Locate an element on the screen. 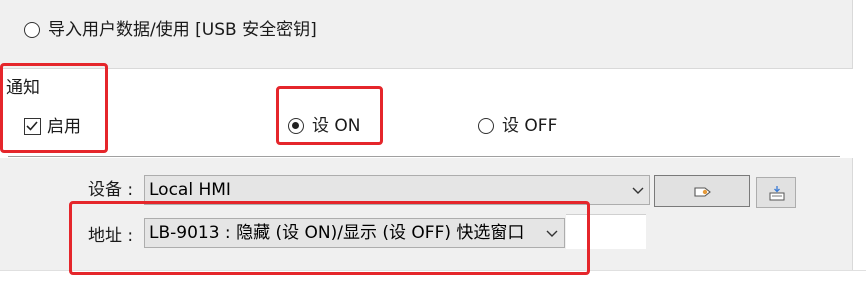  set-off-label: 设 OFF is located at coordinates (530, 126).